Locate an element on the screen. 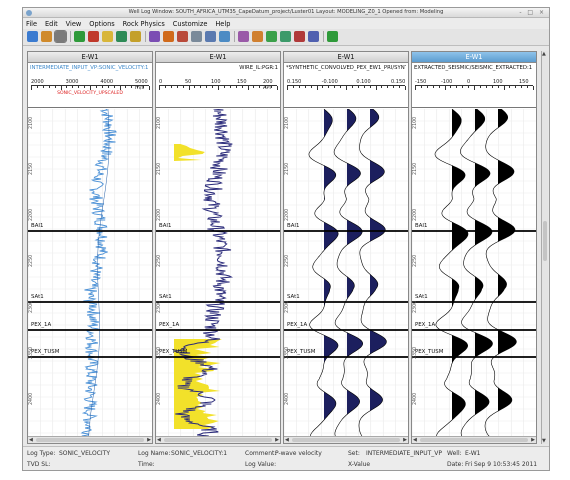 The width and height of the screenshot is (570, 480). arrow-icon is located at coordinates (332, 36).